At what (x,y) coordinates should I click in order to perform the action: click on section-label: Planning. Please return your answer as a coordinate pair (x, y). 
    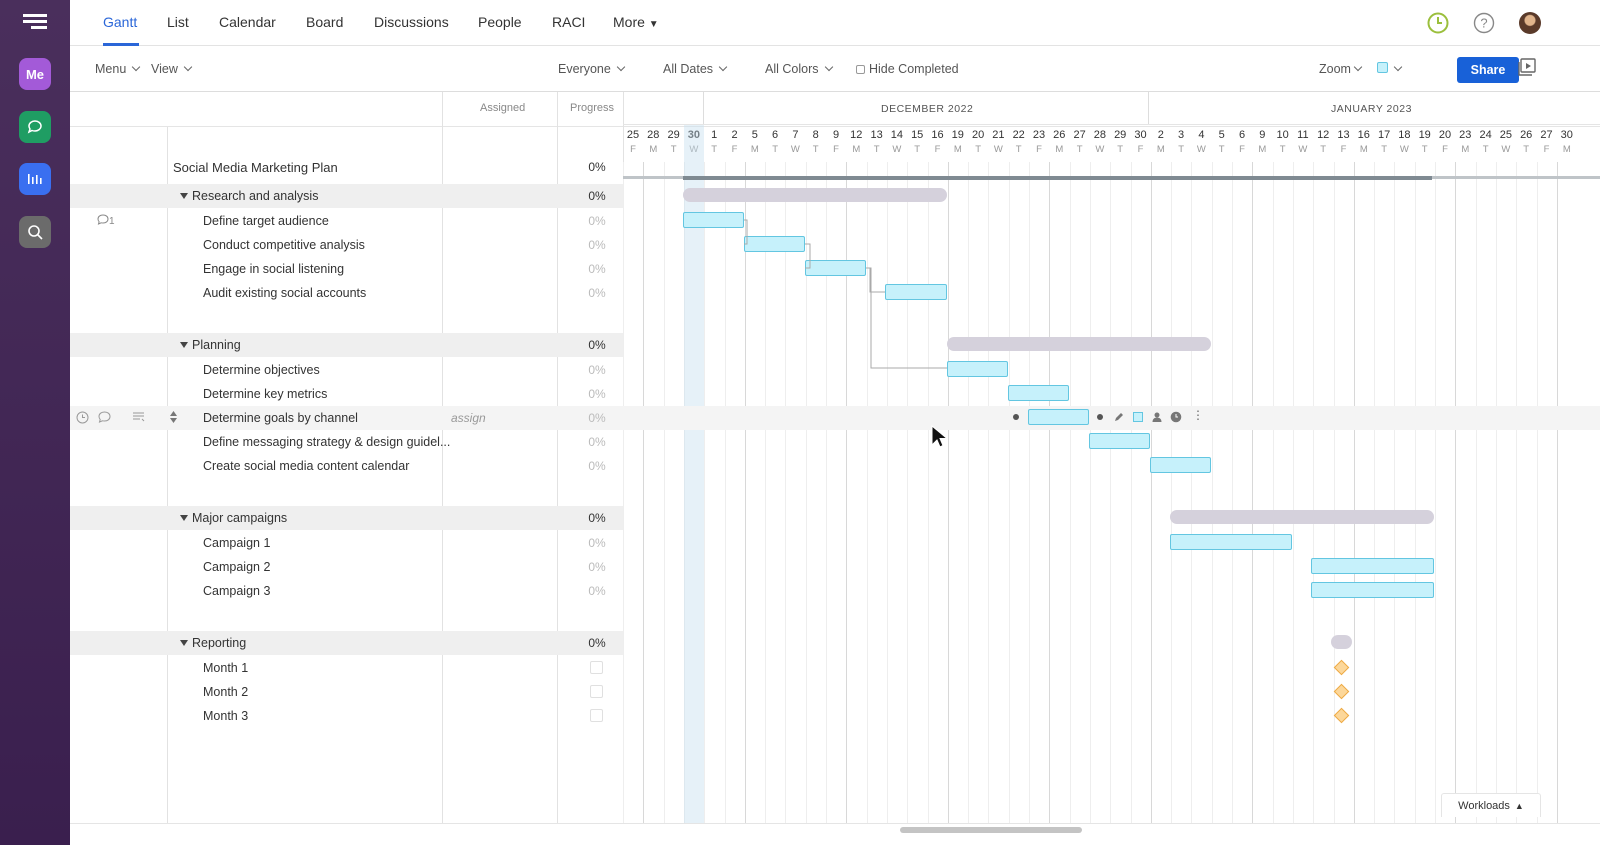
    Looking at the image, I should click on (216, 345).